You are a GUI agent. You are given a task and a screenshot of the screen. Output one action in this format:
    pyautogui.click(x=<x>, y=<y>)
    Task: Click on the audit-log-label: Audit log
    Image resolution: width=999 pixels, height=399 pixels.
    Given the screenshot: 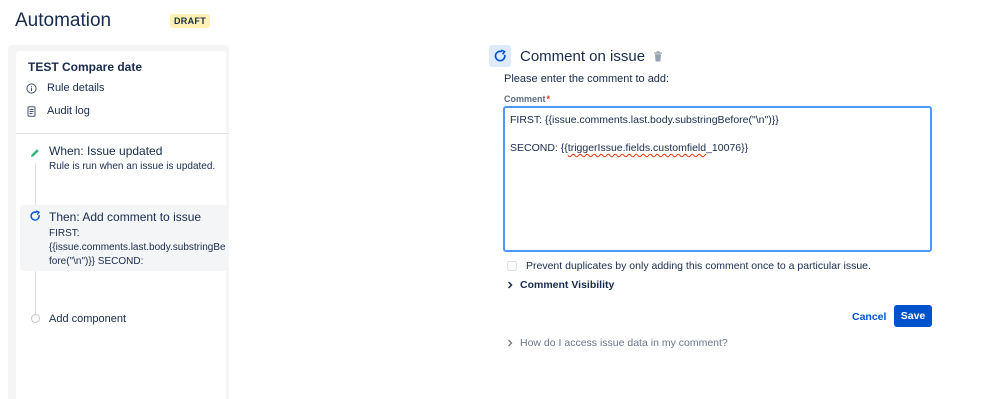 What is the action you would take?
    pyautogui.click(x=68, y=111)
    